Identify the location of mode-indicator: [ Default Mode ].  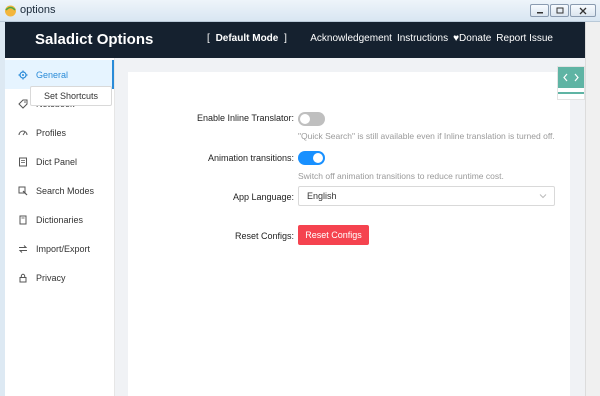
(247, 38).